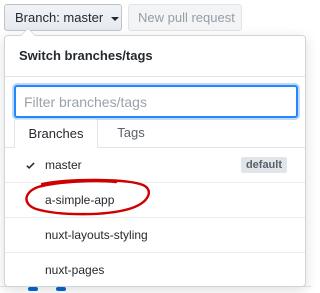  What do you see at coordinates (86, 55) in the screenshot?
I see `dropdown-title: Switch branches/tags` at bounding box center [86, 55].